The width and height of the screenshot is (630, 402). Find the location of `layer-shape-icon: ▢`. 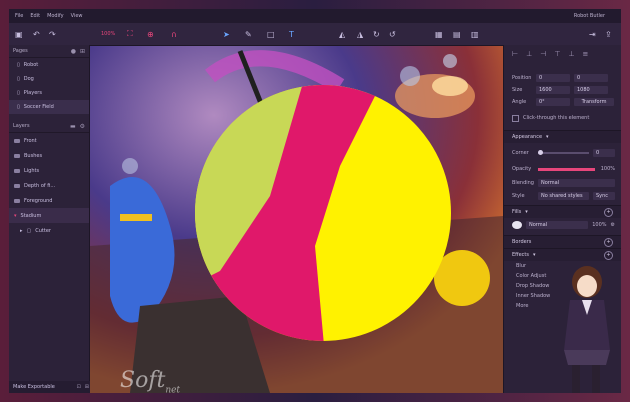

layer-shape-icon: ▢ is located at coordinates (29, 230).